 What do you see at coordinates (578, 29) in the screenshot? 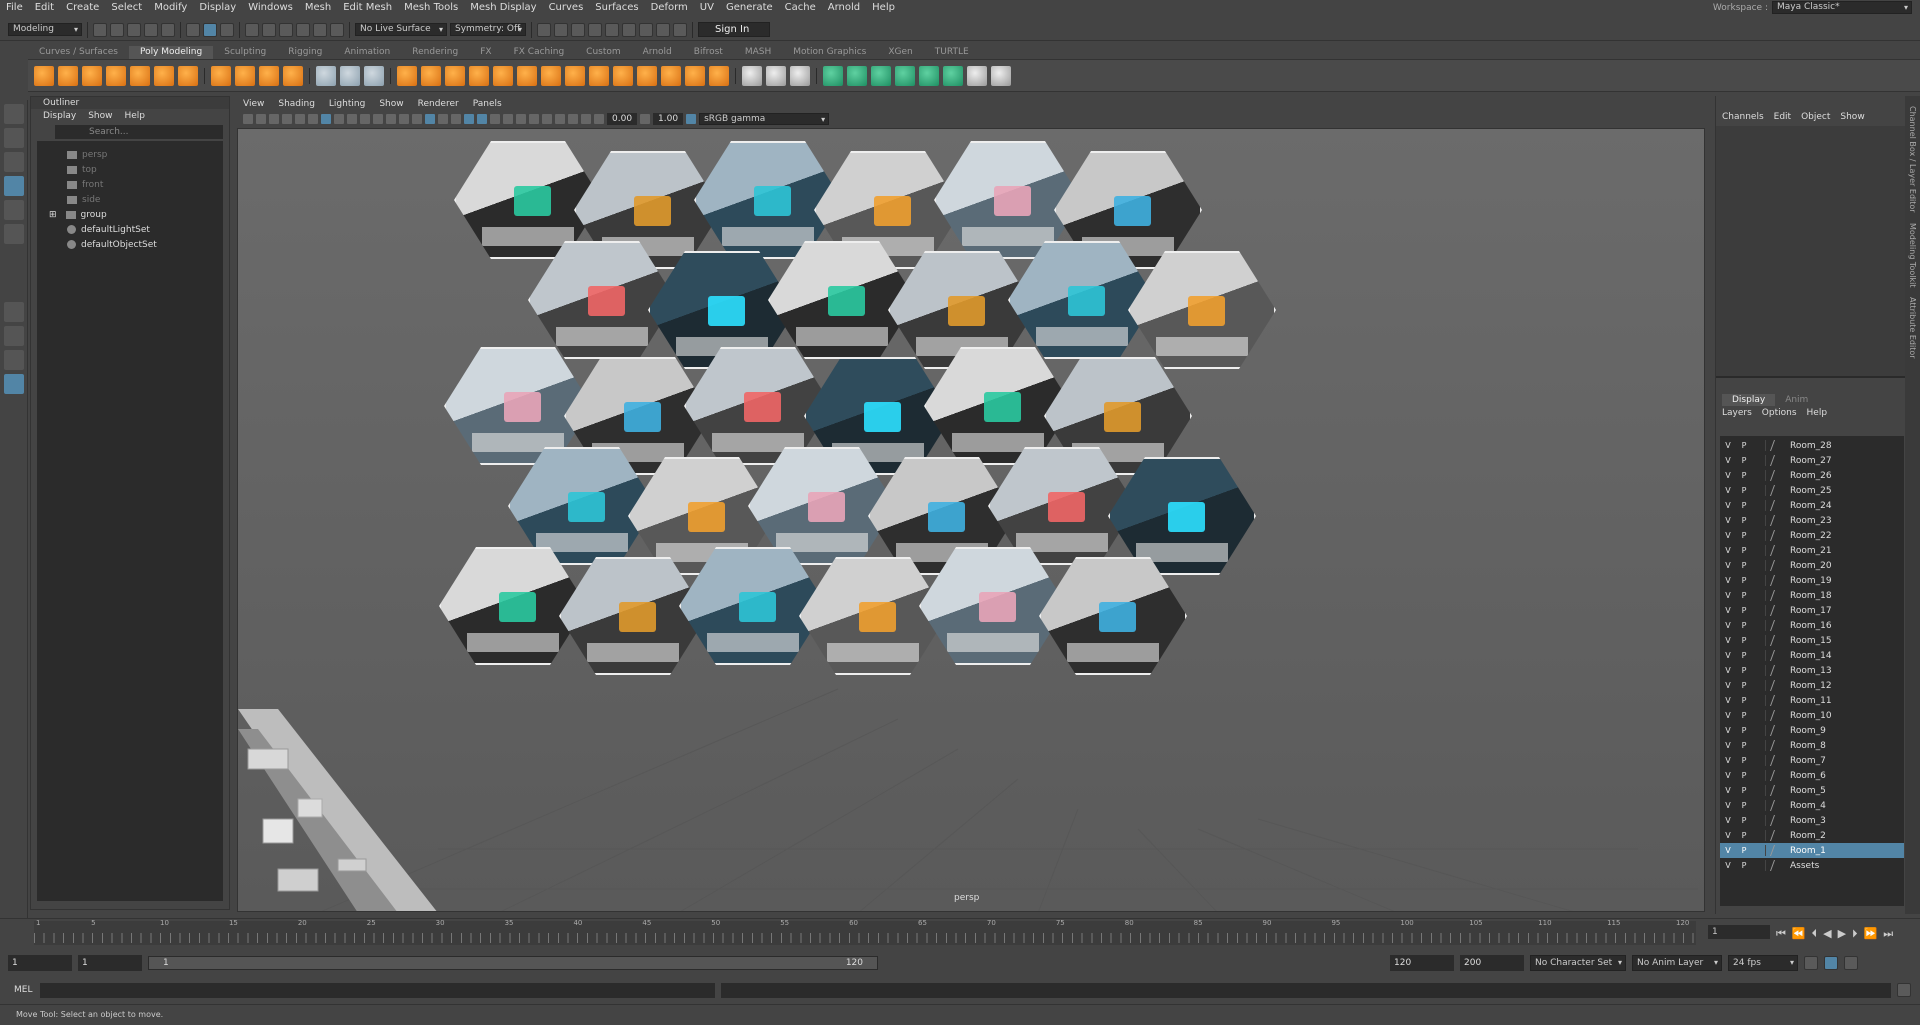
I see `ipr-render-icon` at bounding box center [578, 29].